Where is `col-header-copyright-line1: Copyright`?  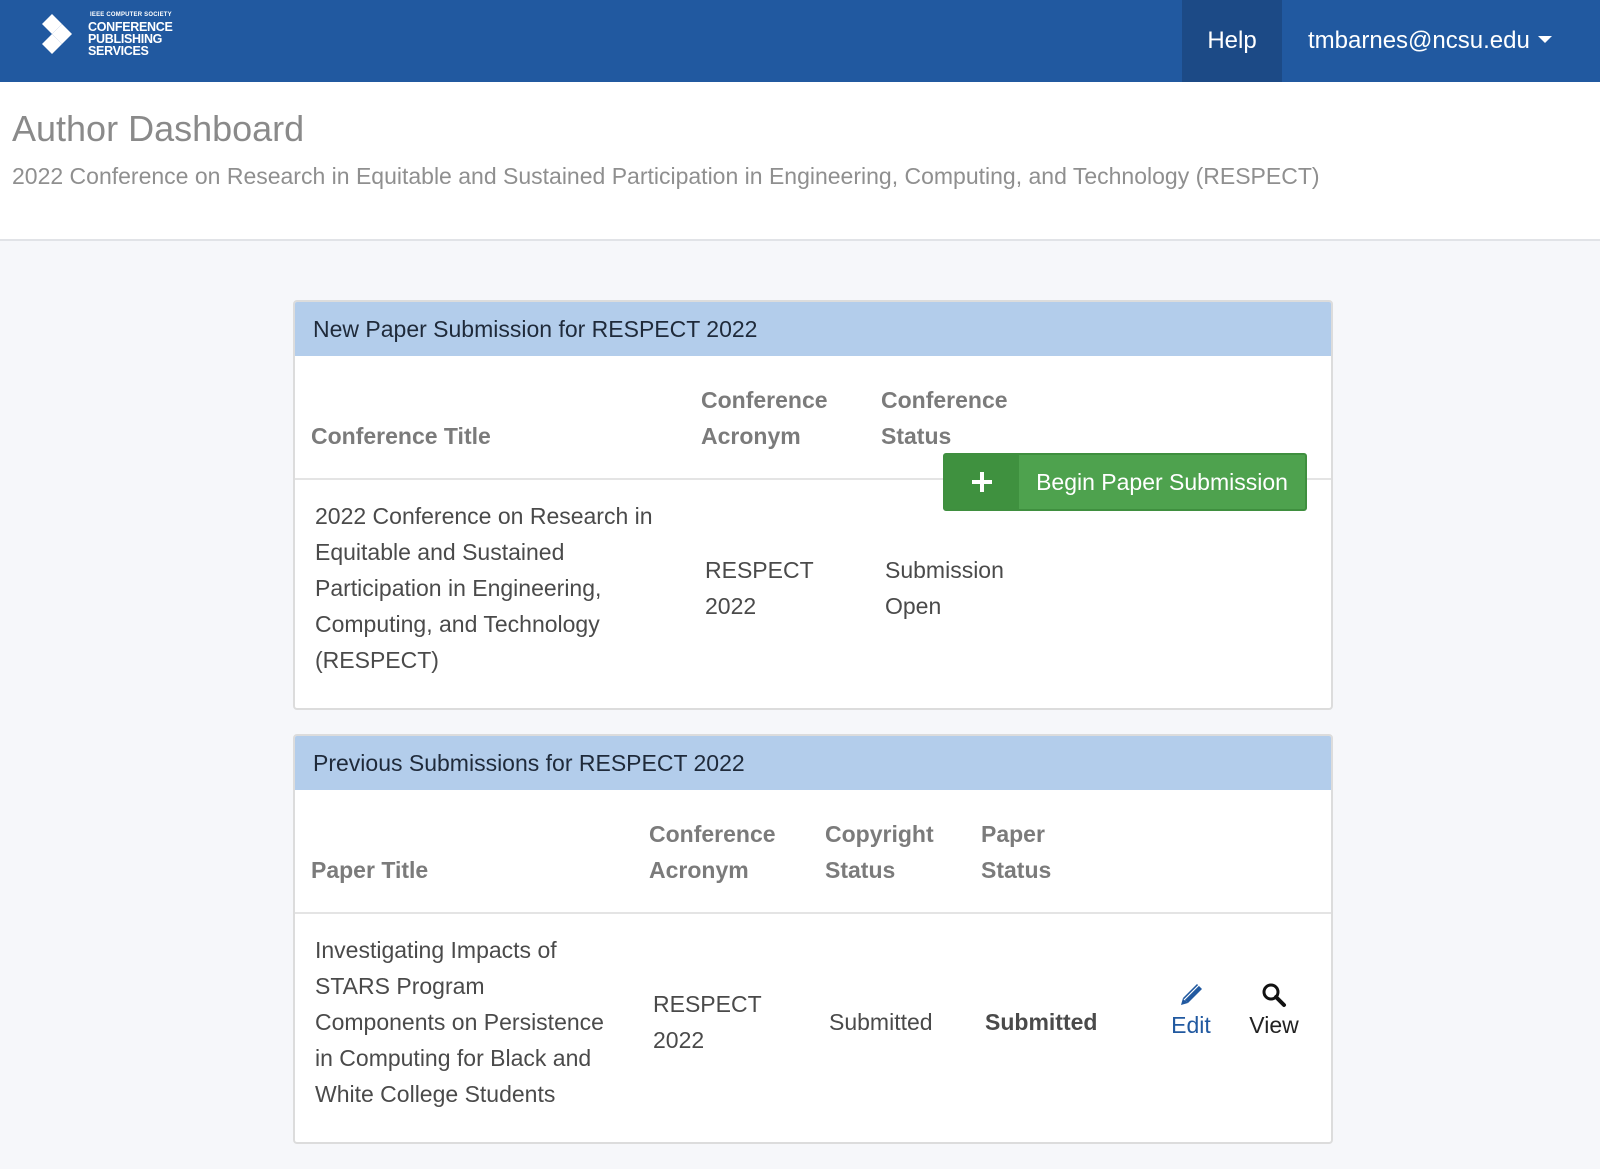
col-header-copyright-line1: Copyright is located at coordinates (879, 834).